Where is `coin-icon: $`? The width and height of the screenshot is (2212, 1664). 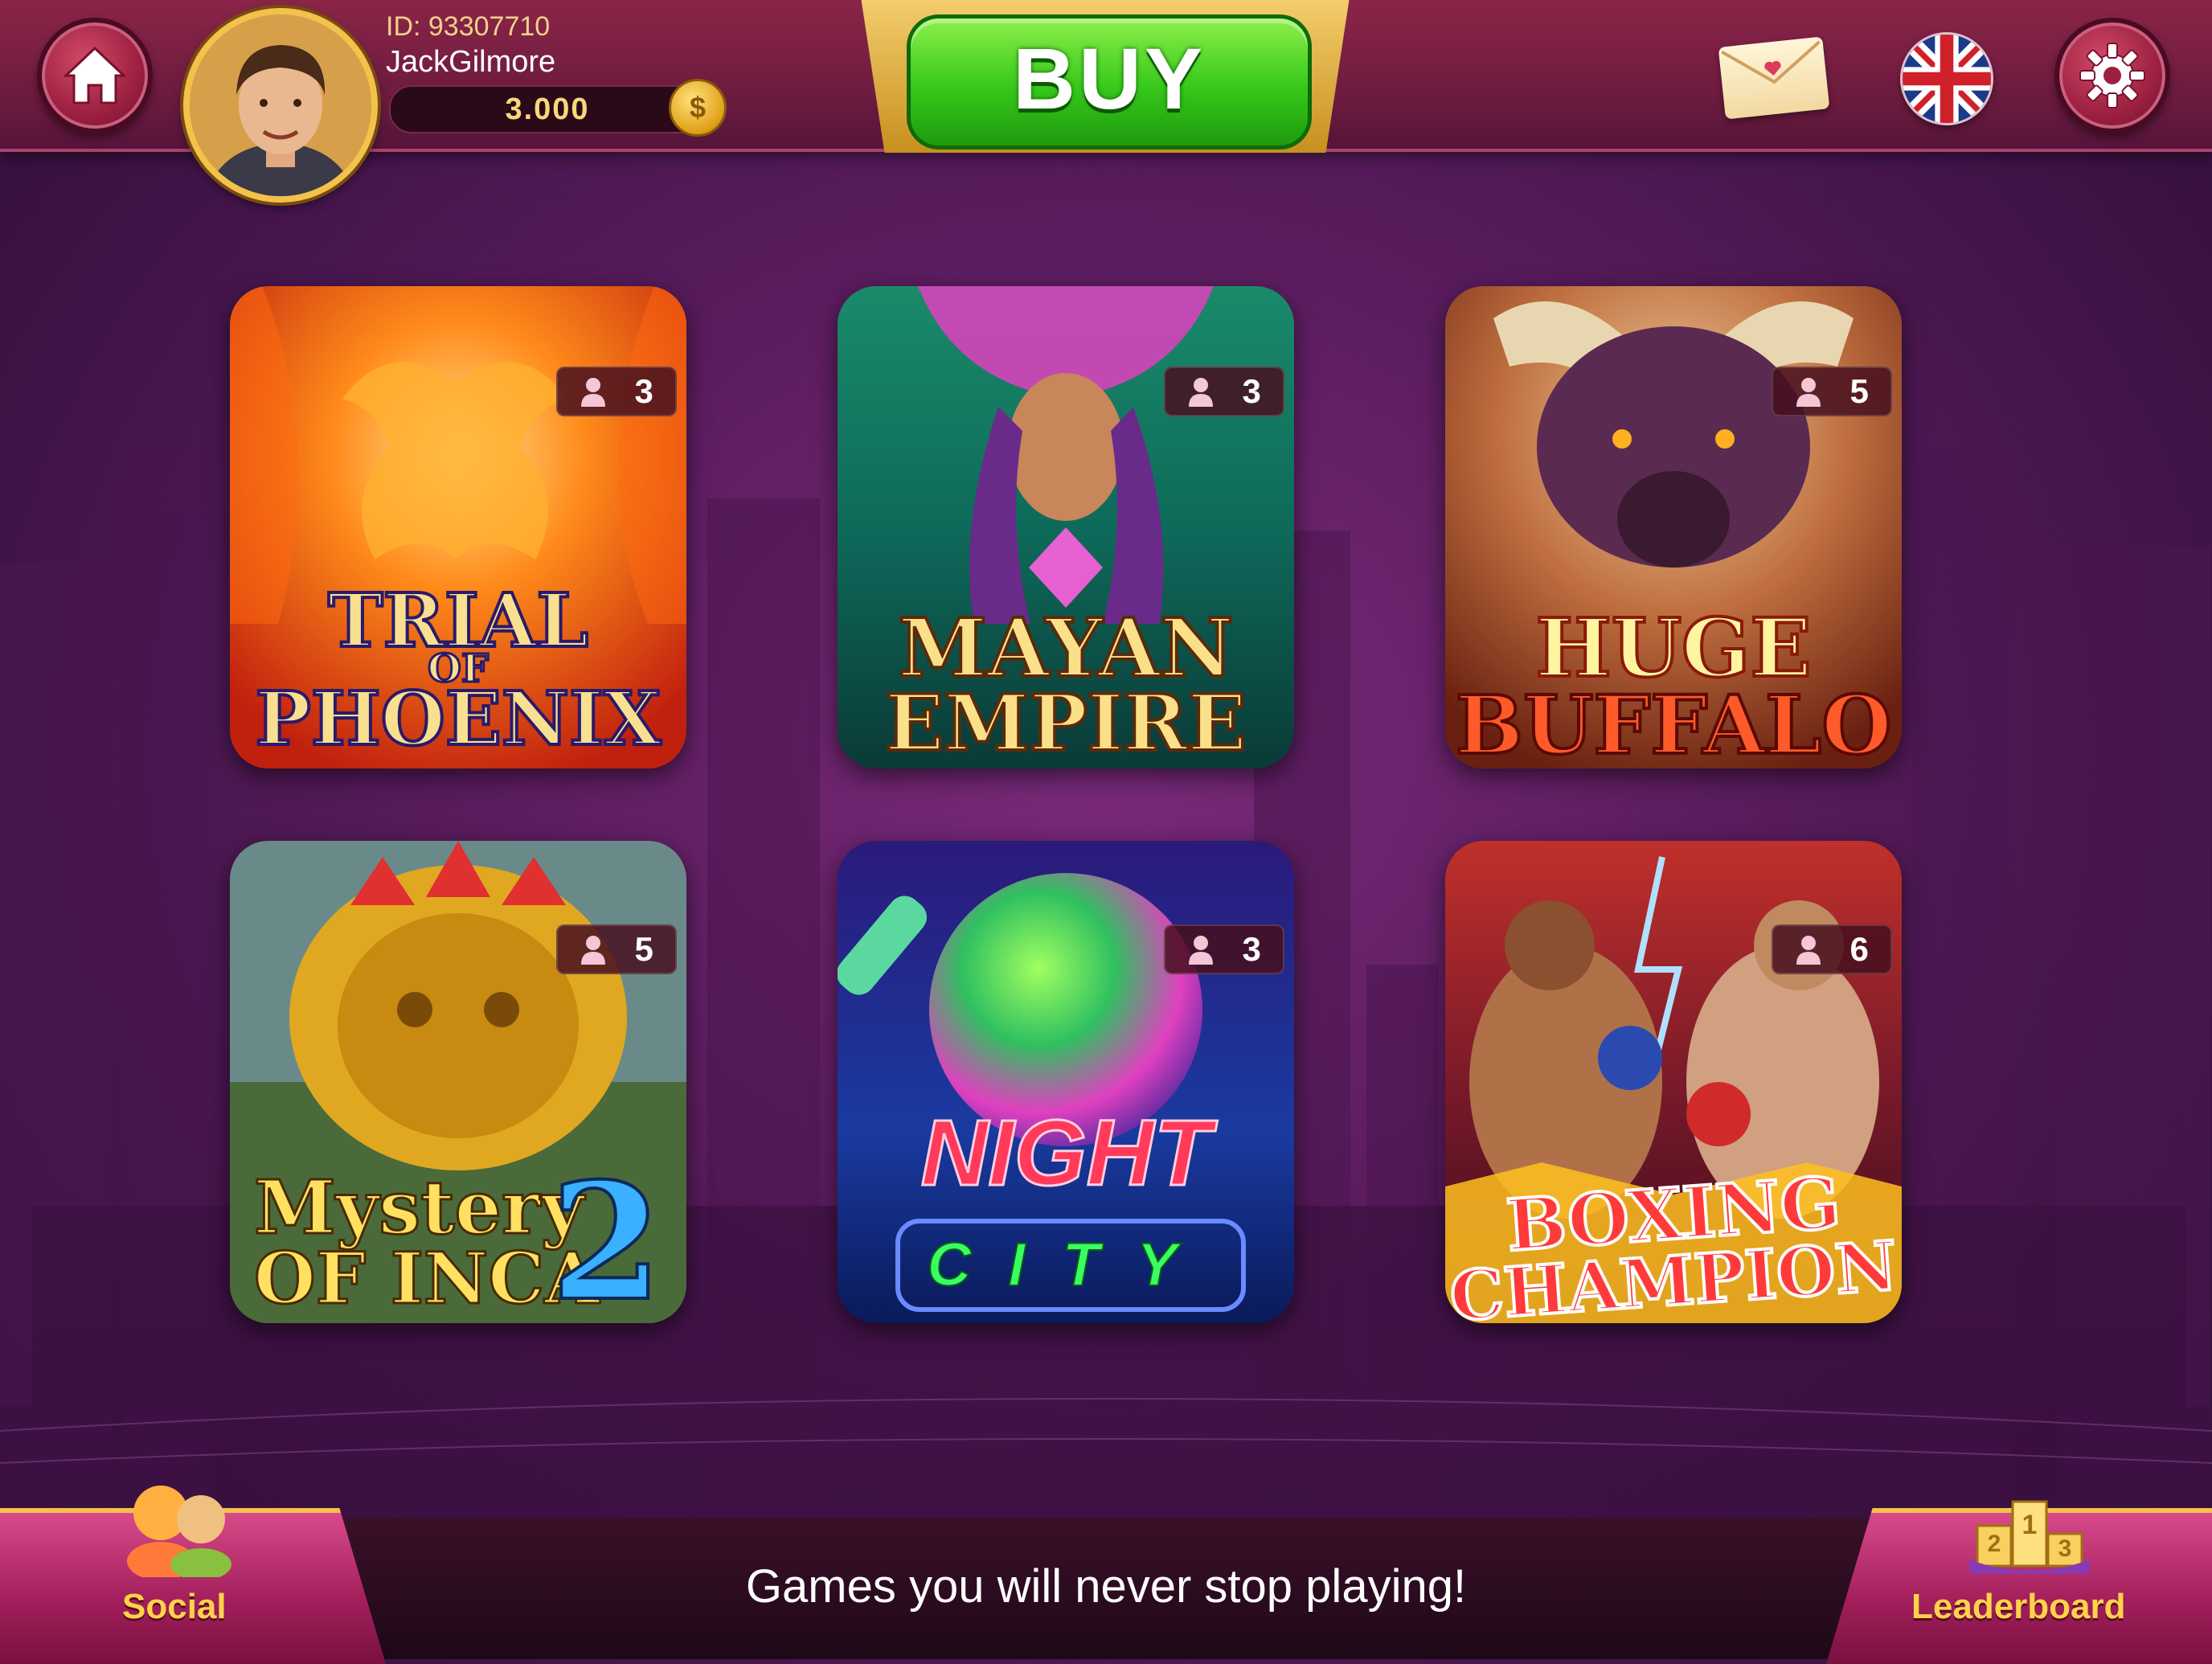 coin-icon: $ is located at coordinates (698, 108).